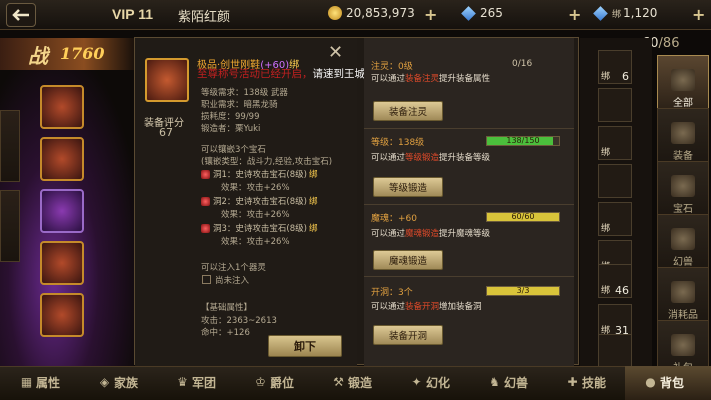 The image size is (711, 400). What do you see at coordinates (468, 13) in the screenshot?
I see `diamond-icon` at bounding box center [468, 13].